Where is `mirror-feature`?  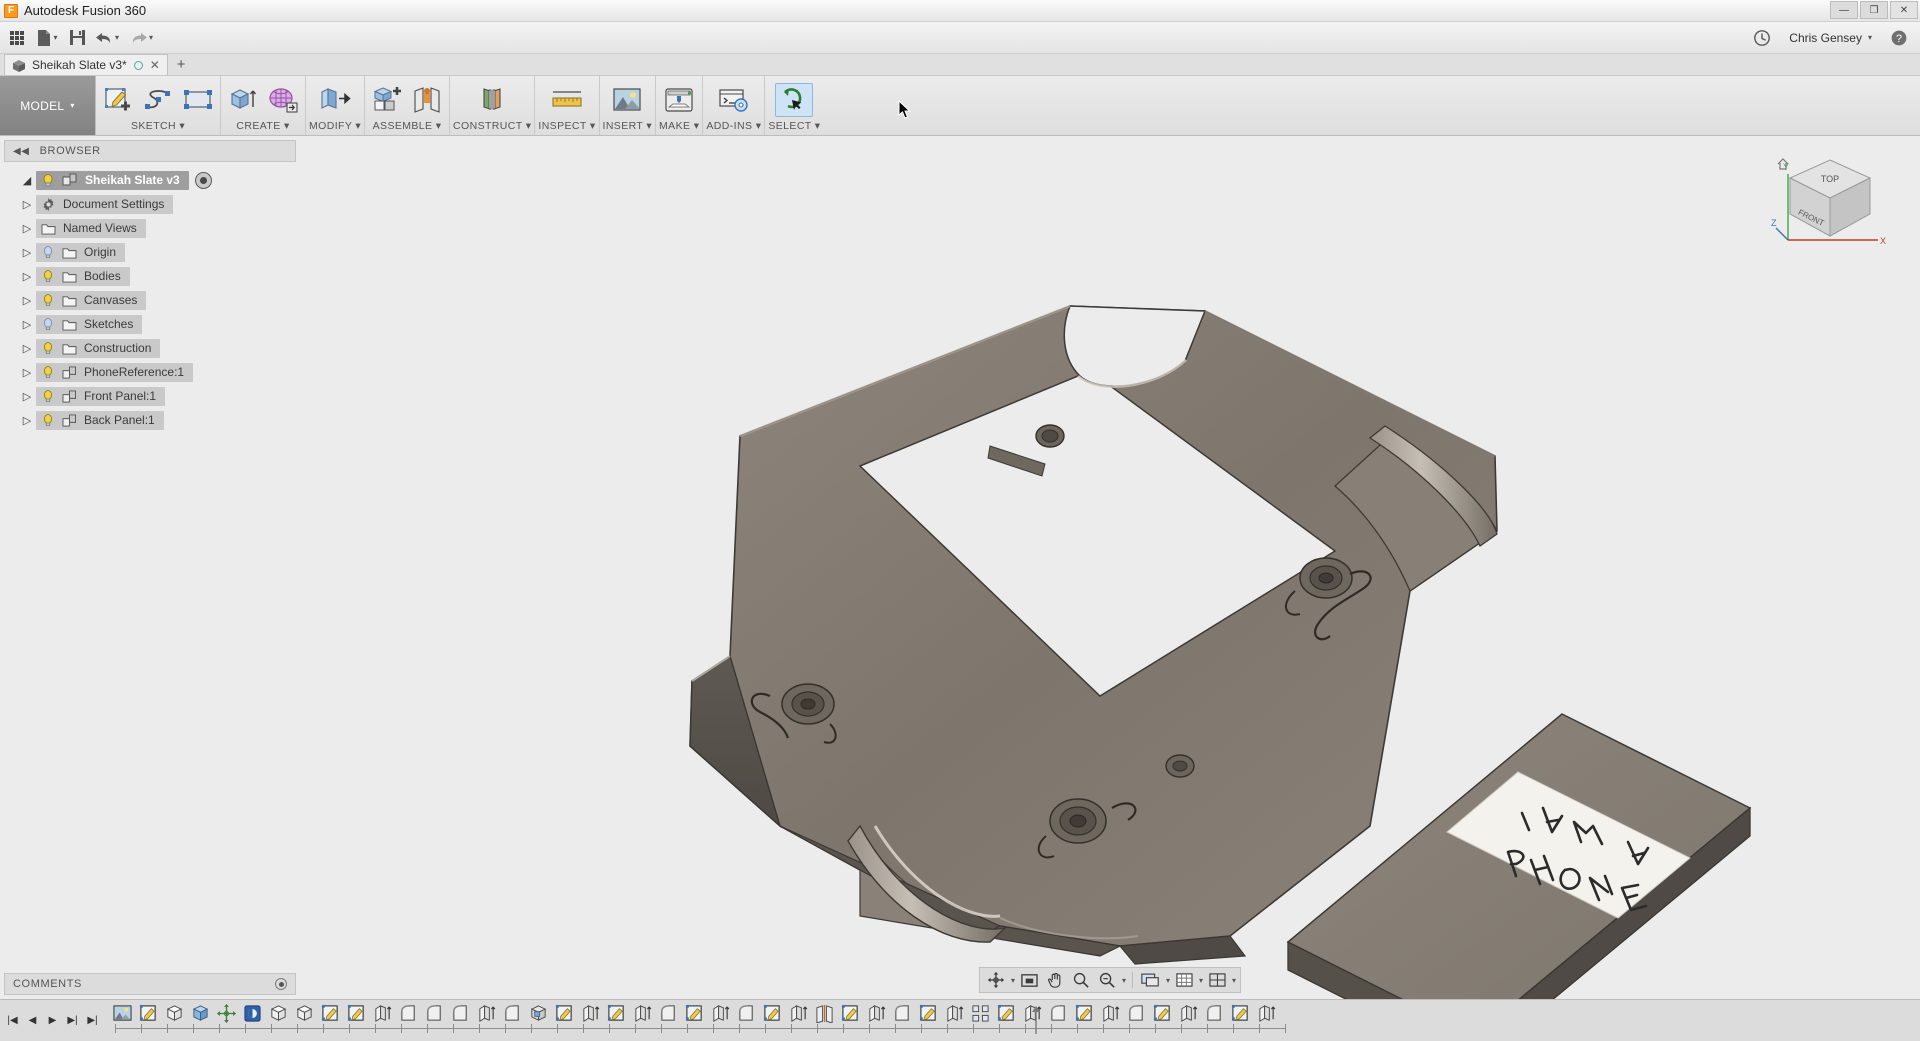
mirror-feature is located at coordinates (824, 1013).